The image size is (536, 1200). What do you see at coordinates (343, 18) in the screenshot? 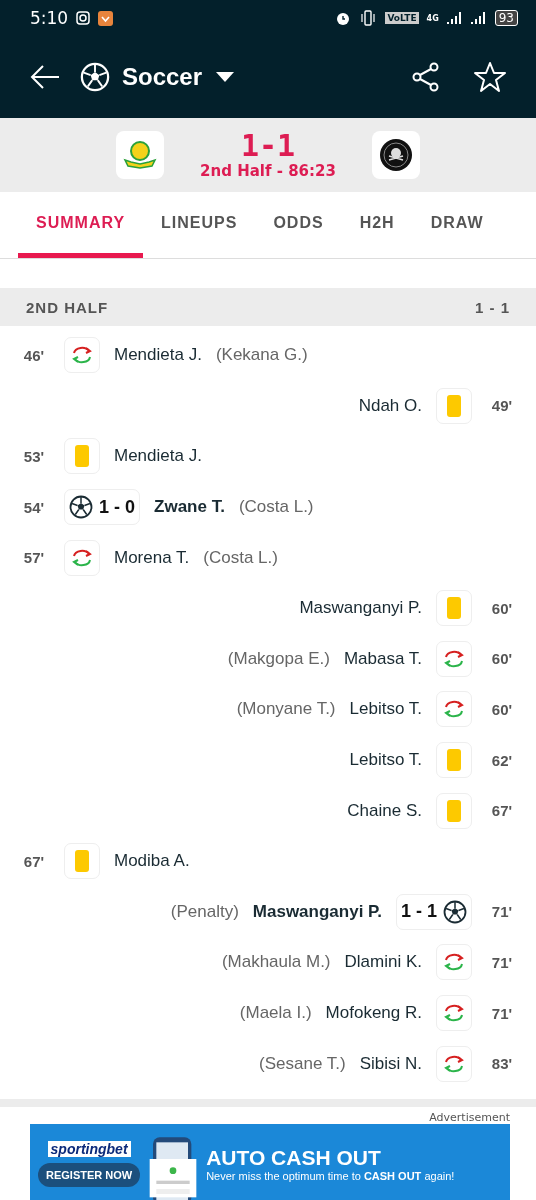
I see `alarm-icon` at bounding box center [343, 18].